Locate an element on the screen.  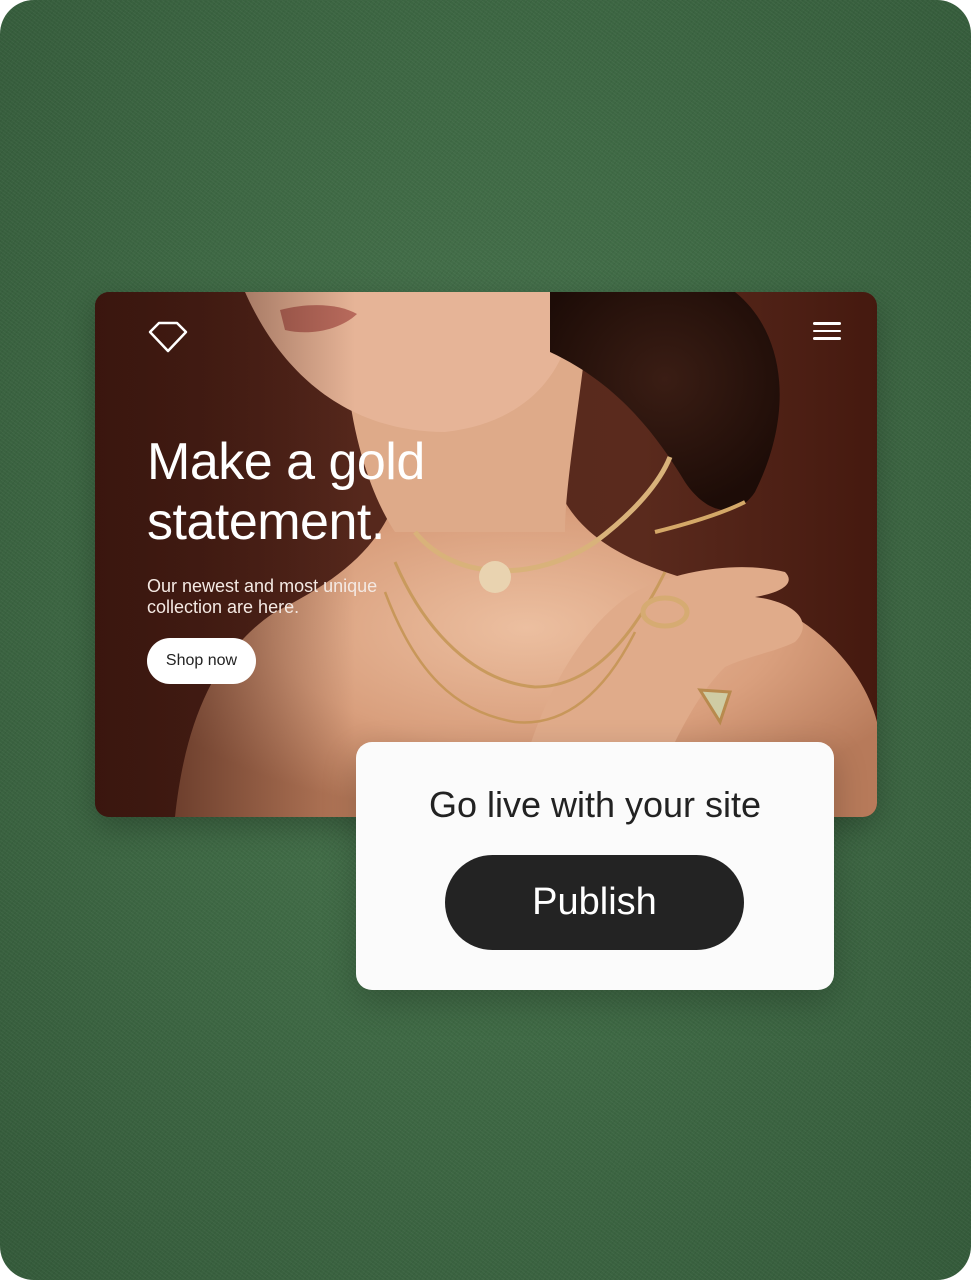
diamond-icon is located at coordinates (168, 337).